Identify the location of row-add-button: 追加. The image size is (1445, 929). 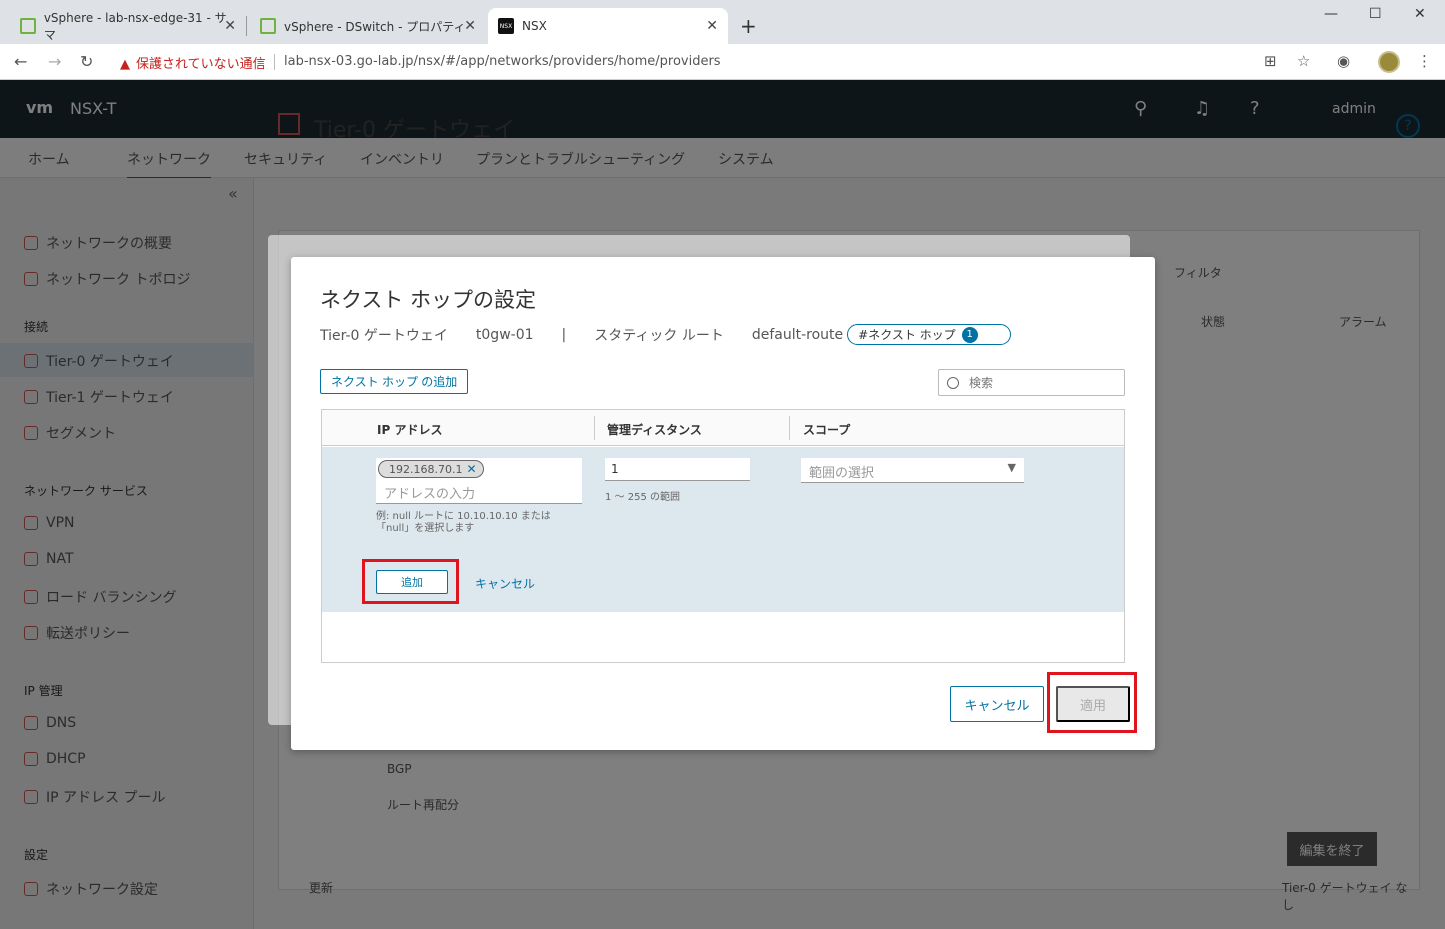
(412, 582).